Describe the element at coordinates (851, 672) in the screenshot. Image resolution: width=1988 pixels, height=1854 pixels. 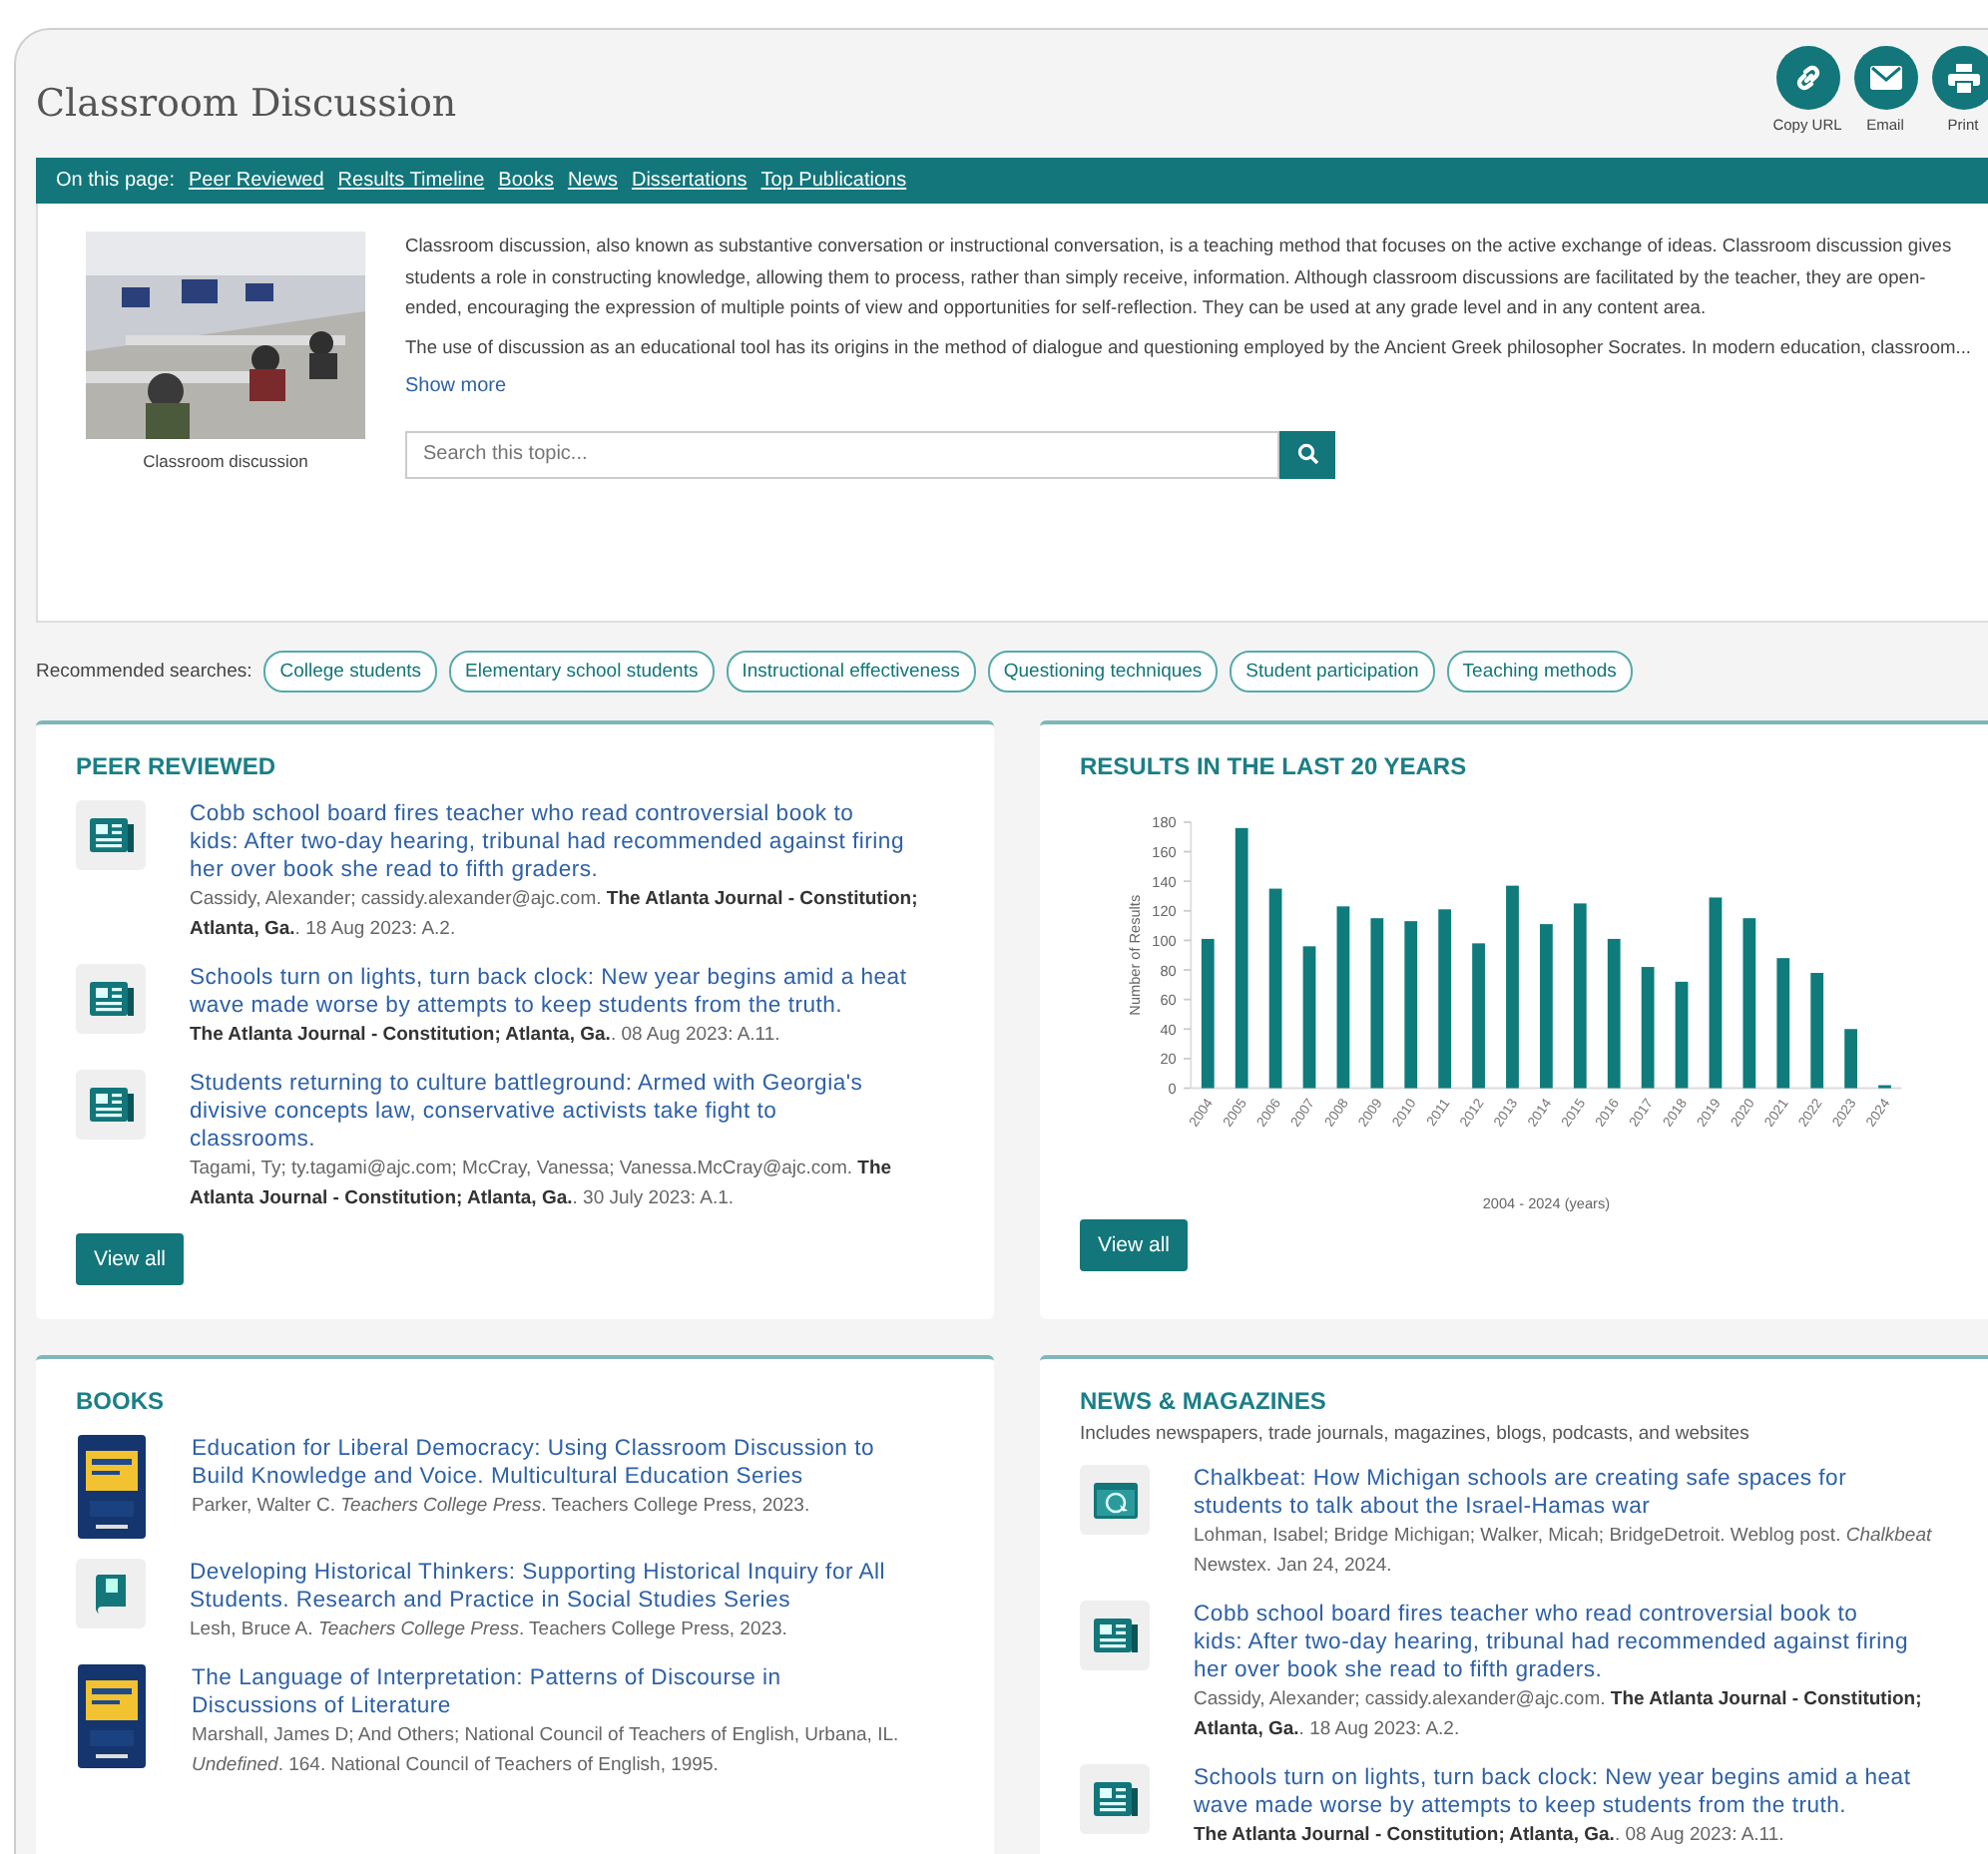
I see `search-tag: Instructional effectiveness` at that location.